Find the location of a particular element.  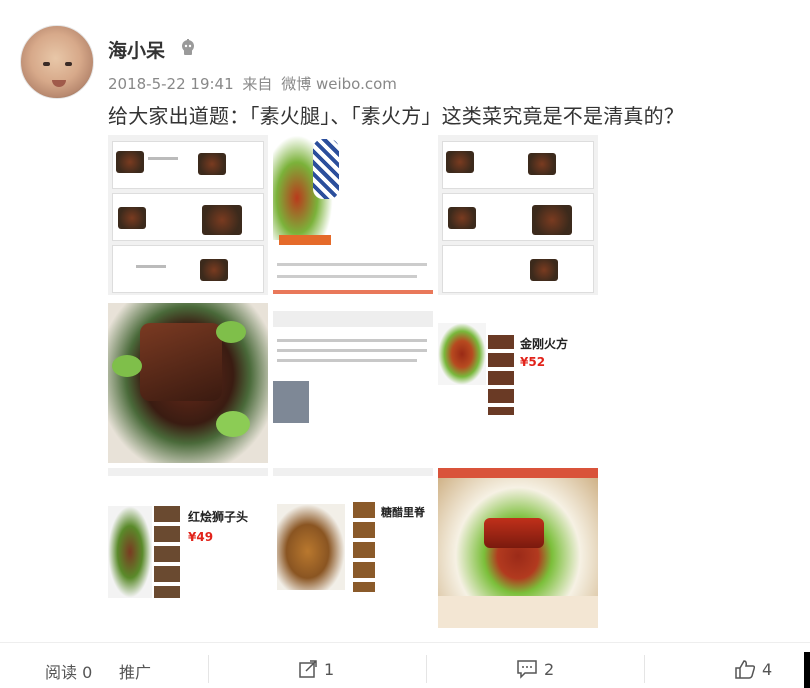

image-thumbnail-7: 红烩狮子头 ¥49 is located at coordinates (188, 548).